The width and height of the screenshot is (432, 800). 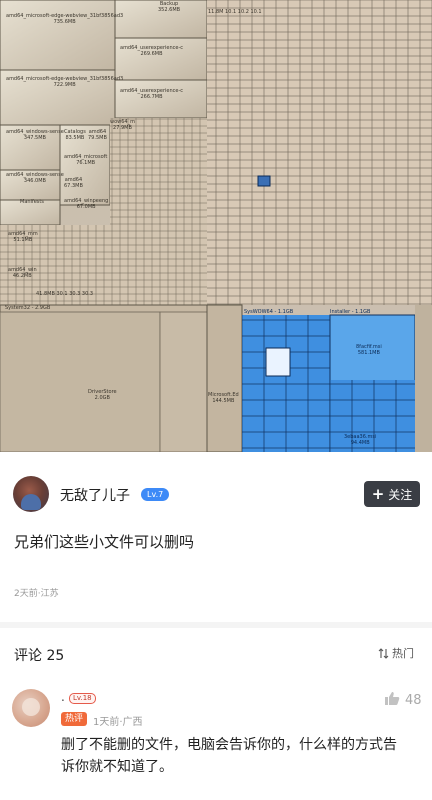 What do you see at coordinates (32, 202) in the screenshot?
I see `treemap-label-manifests: Manifests` at bounding box center [32, 202].